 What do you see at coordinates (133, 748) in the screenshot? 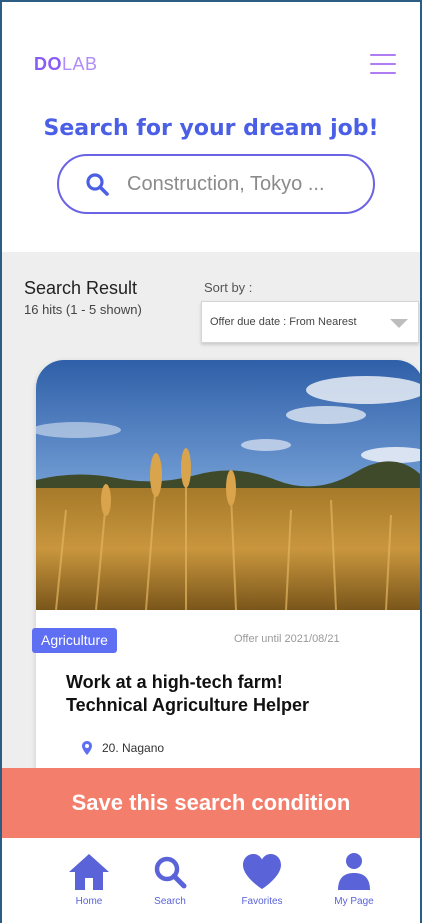
I see `location-text: 20. Nagano` at bounding box center [133, 748].